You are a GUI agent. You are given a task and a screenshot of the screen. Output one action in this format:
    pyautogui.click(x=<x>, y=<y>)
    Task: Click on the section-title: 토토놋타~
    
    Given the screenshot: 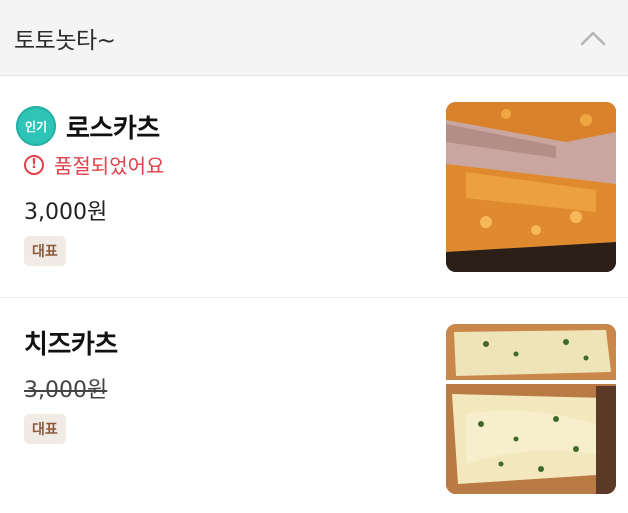 What is the action you would take?
    pyautogui.click(x=65, y=40)
    